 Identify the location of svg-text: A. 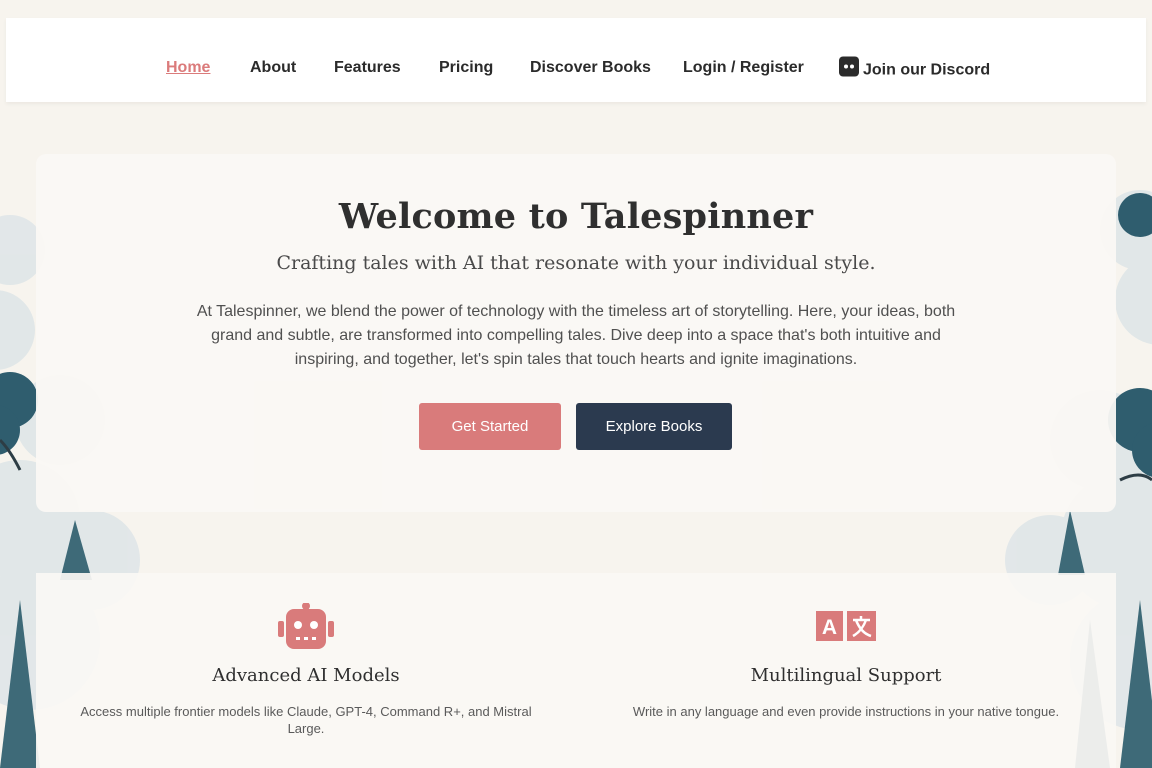
(829, 627).